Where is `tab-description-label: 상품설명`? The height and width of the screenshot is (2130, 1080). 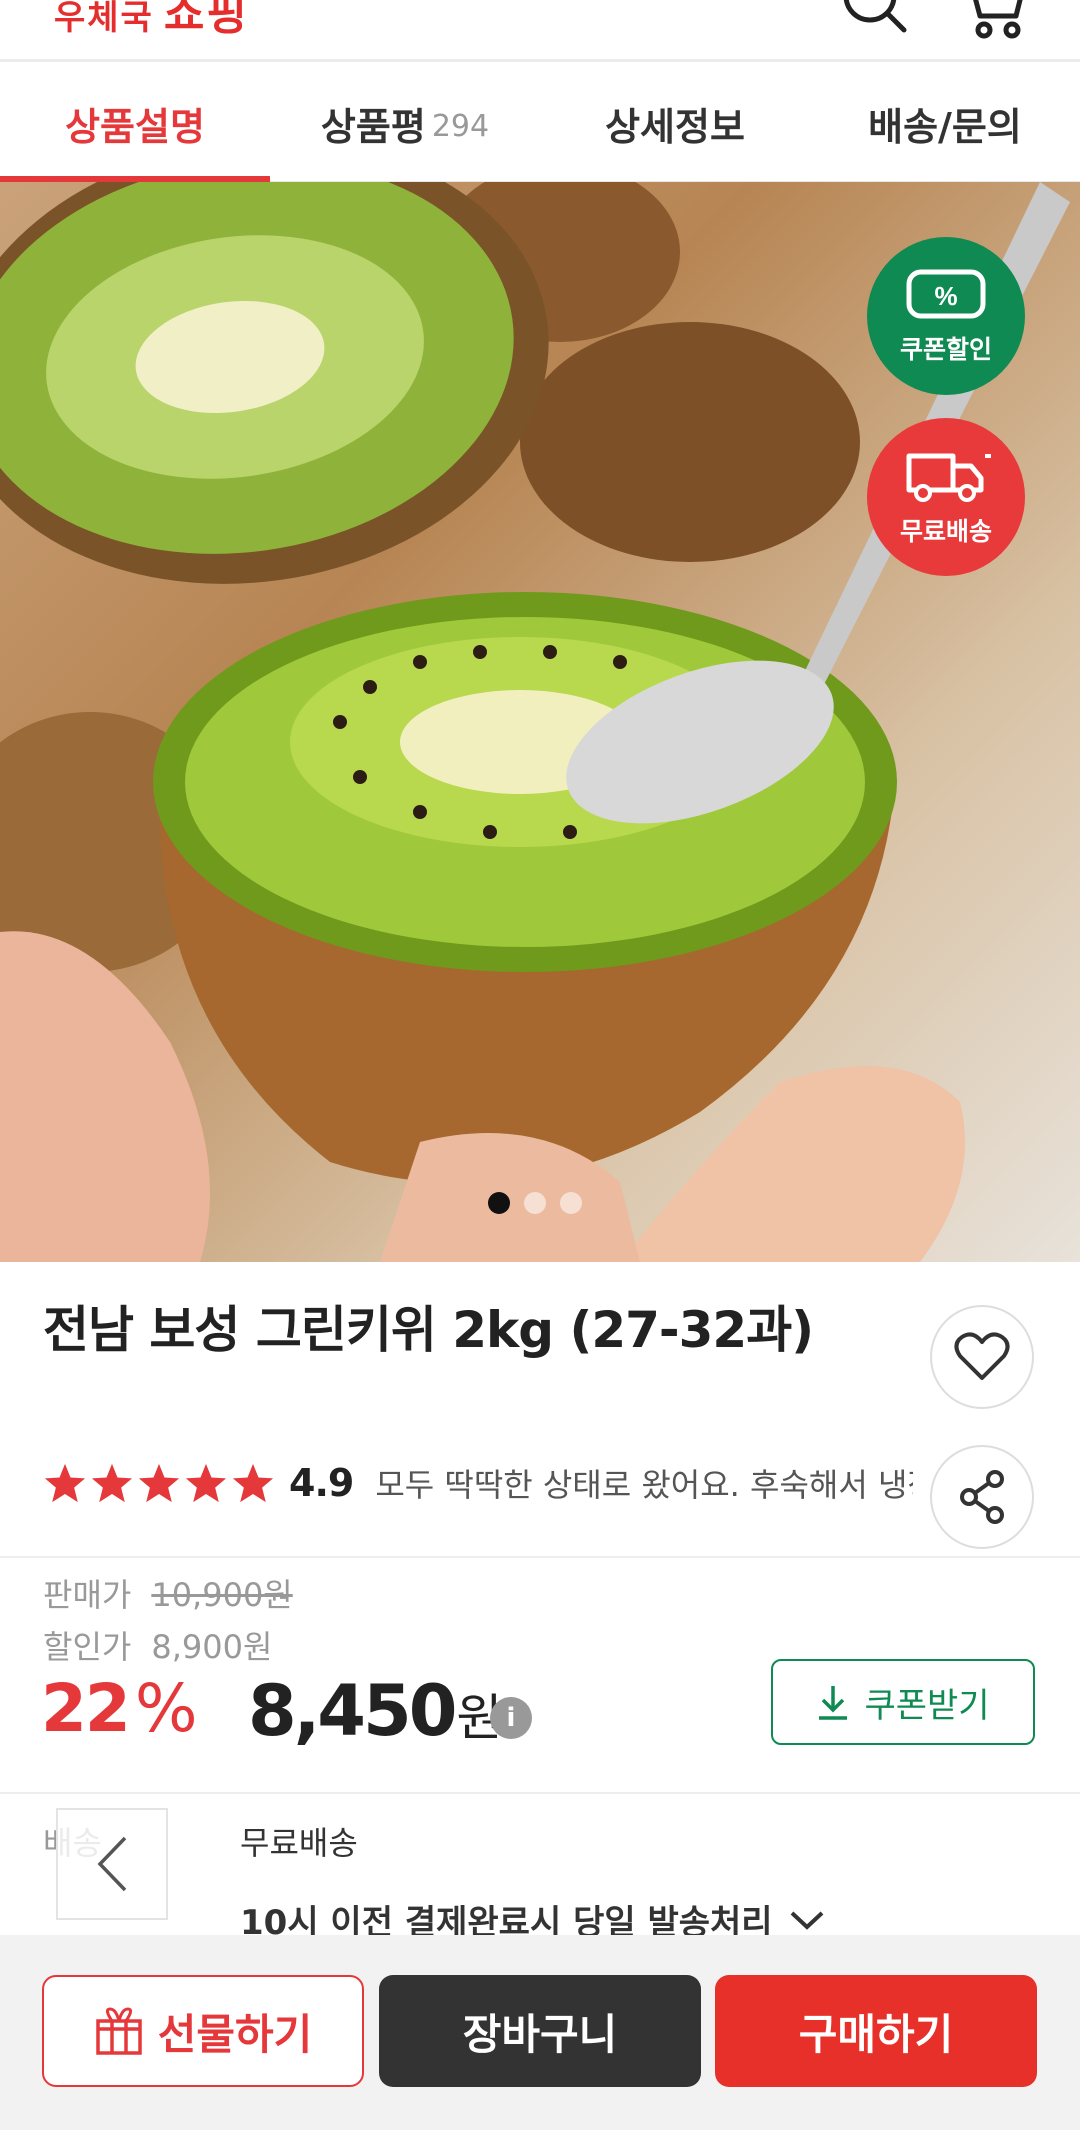 tab-description-label: 상품설명 is located at coordinates (135, 126).